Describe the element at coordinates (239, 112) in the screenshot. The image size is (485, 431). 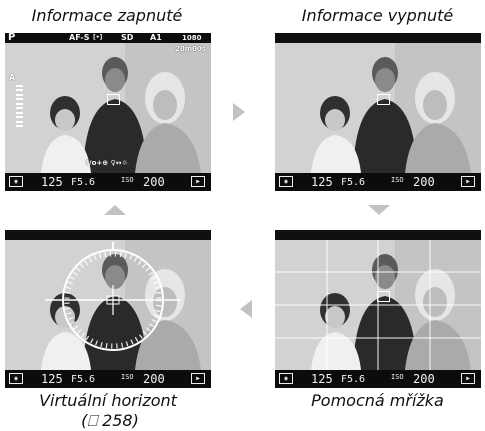
I see `arrow-right-icon` at that location.